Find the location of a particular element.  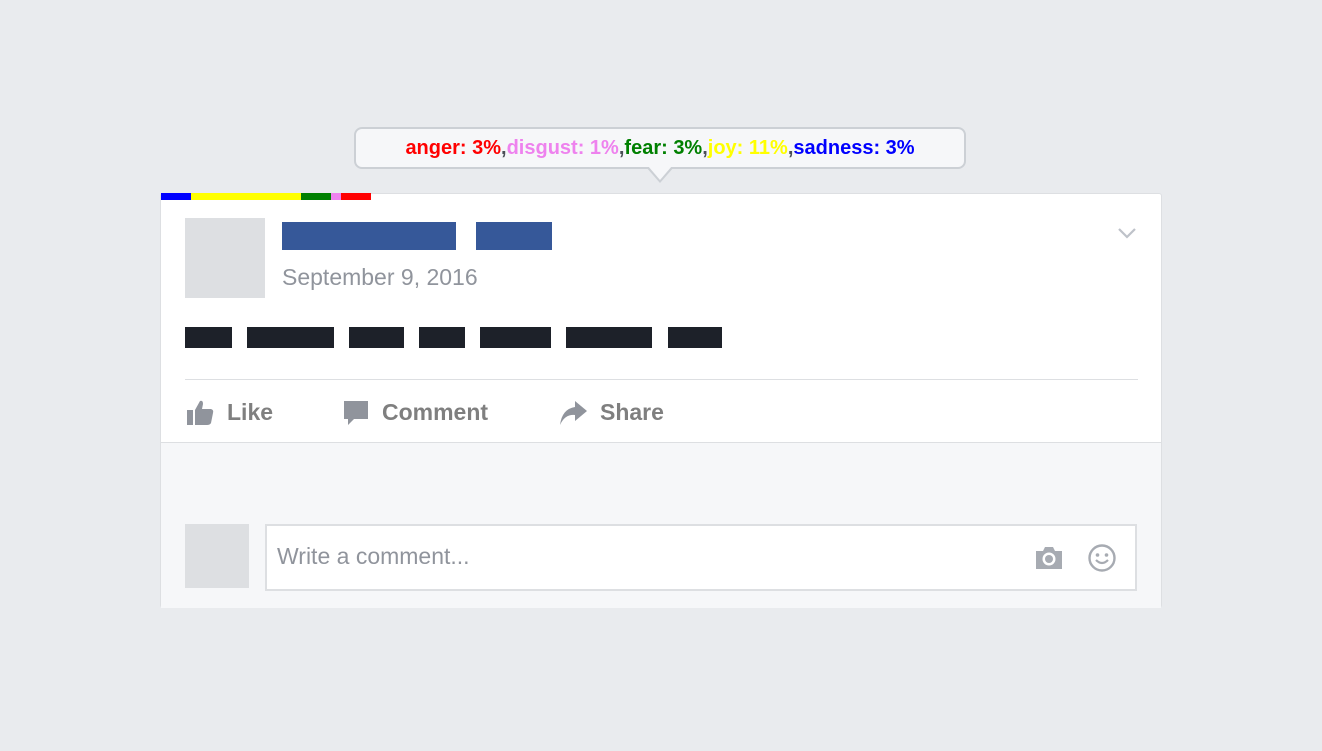

comment-label: Comment is located at coordinates (435, 411).